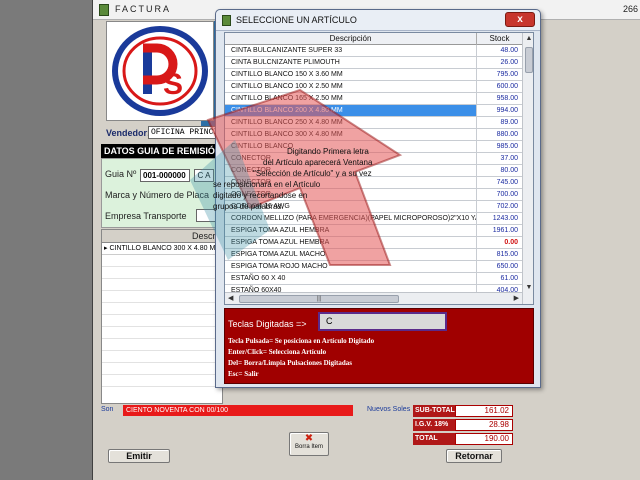  I want to click on article-stock: 600.00, so click(507, 86).